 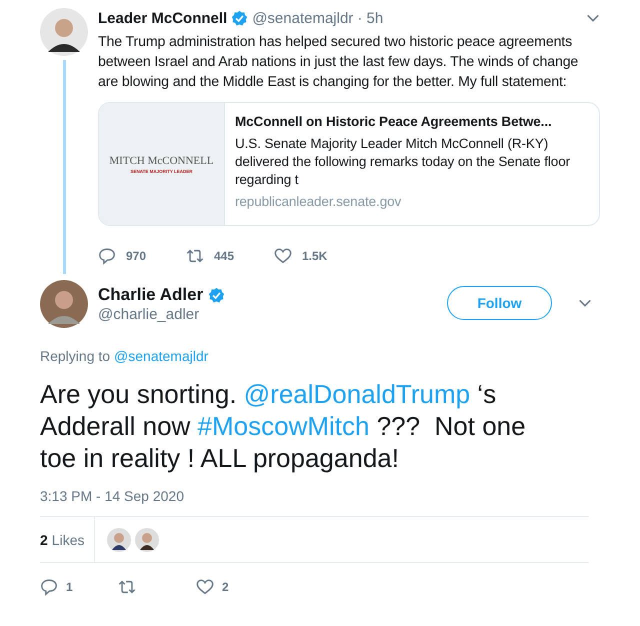 I want to click on card-description: U.S. Senate Majority Leader Mitch McConnell (R-KY) delivered the following remarks today on the Senate floor regarding t, so click(x=403, y=162).